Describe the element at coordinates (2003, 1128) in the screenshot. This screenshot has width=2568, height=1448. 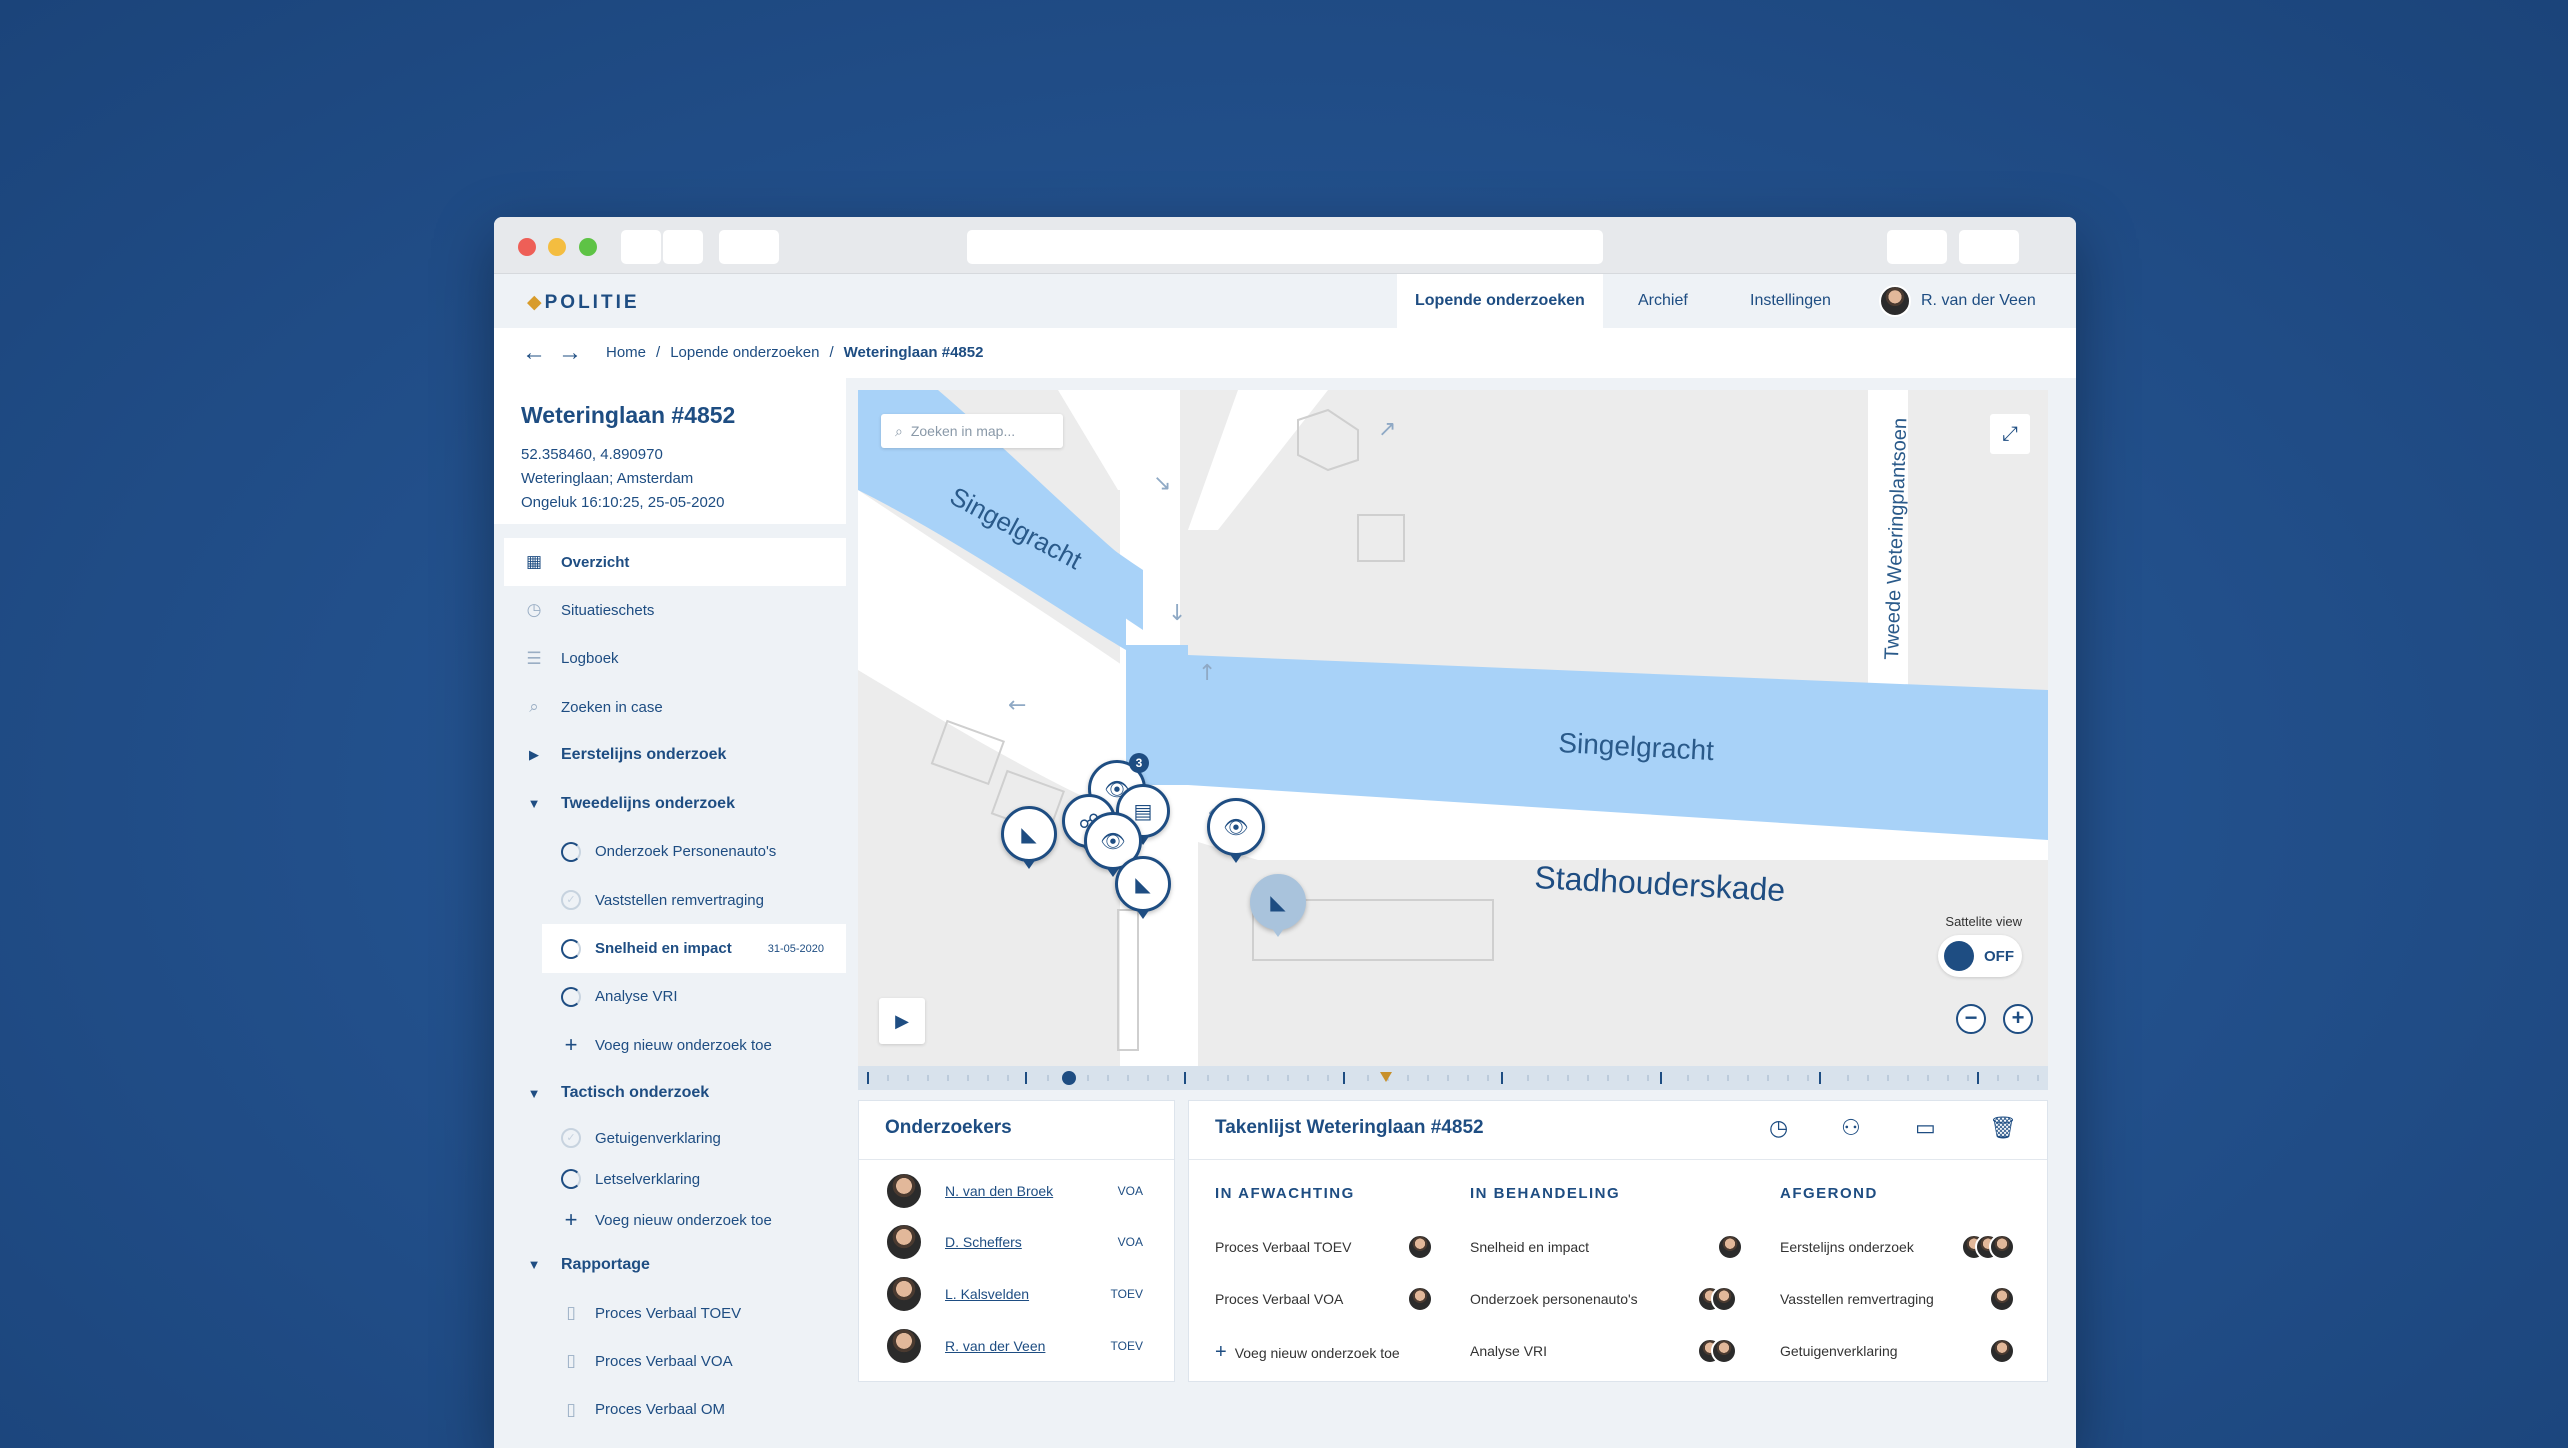
I see `trash-icon: 🗑` at that location.